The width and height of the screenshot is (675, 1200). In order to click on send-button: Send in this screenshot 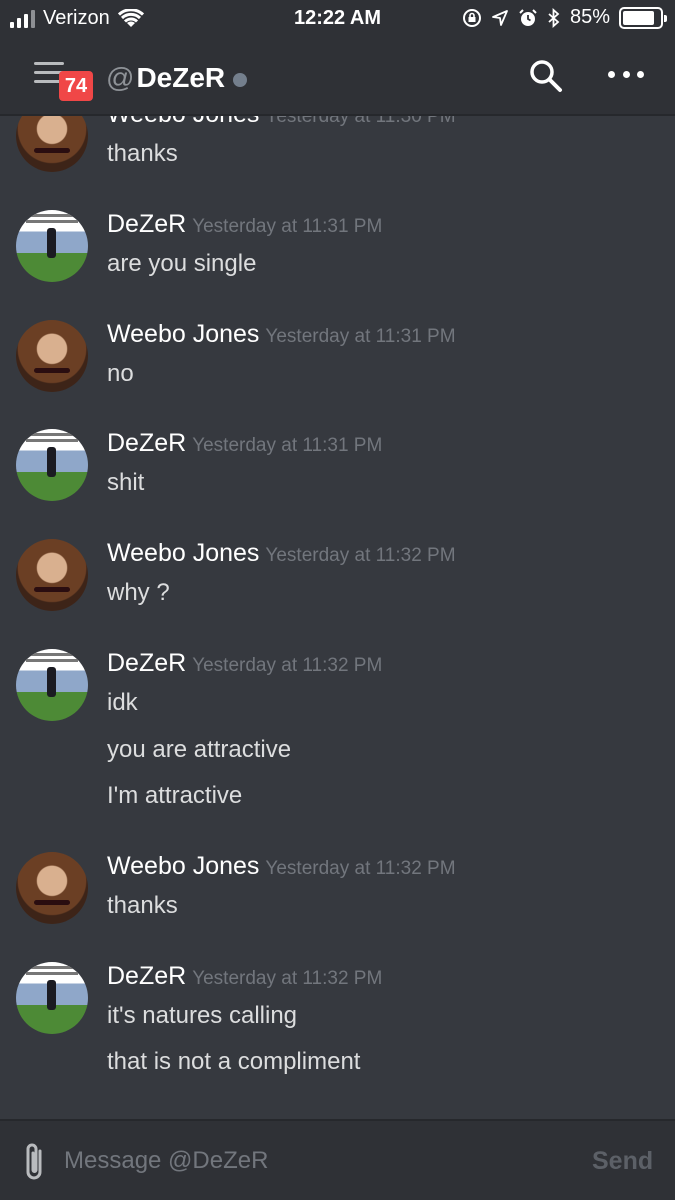, I will do `click(622, 1161)`.